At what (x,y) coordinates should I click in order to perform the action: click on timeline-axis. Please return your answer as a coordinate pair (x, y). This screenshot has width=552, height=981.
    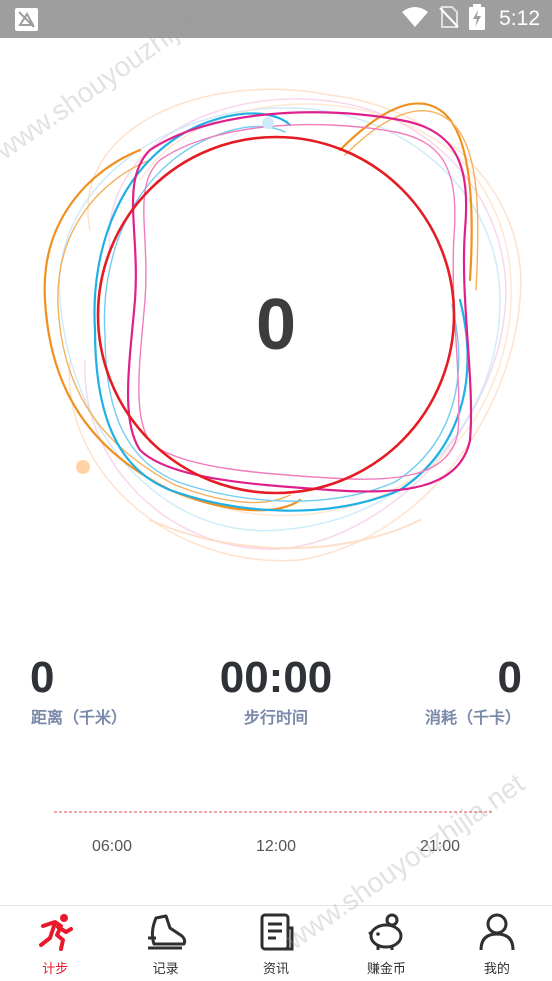
    Looking at the image, I should click on (274, 812).